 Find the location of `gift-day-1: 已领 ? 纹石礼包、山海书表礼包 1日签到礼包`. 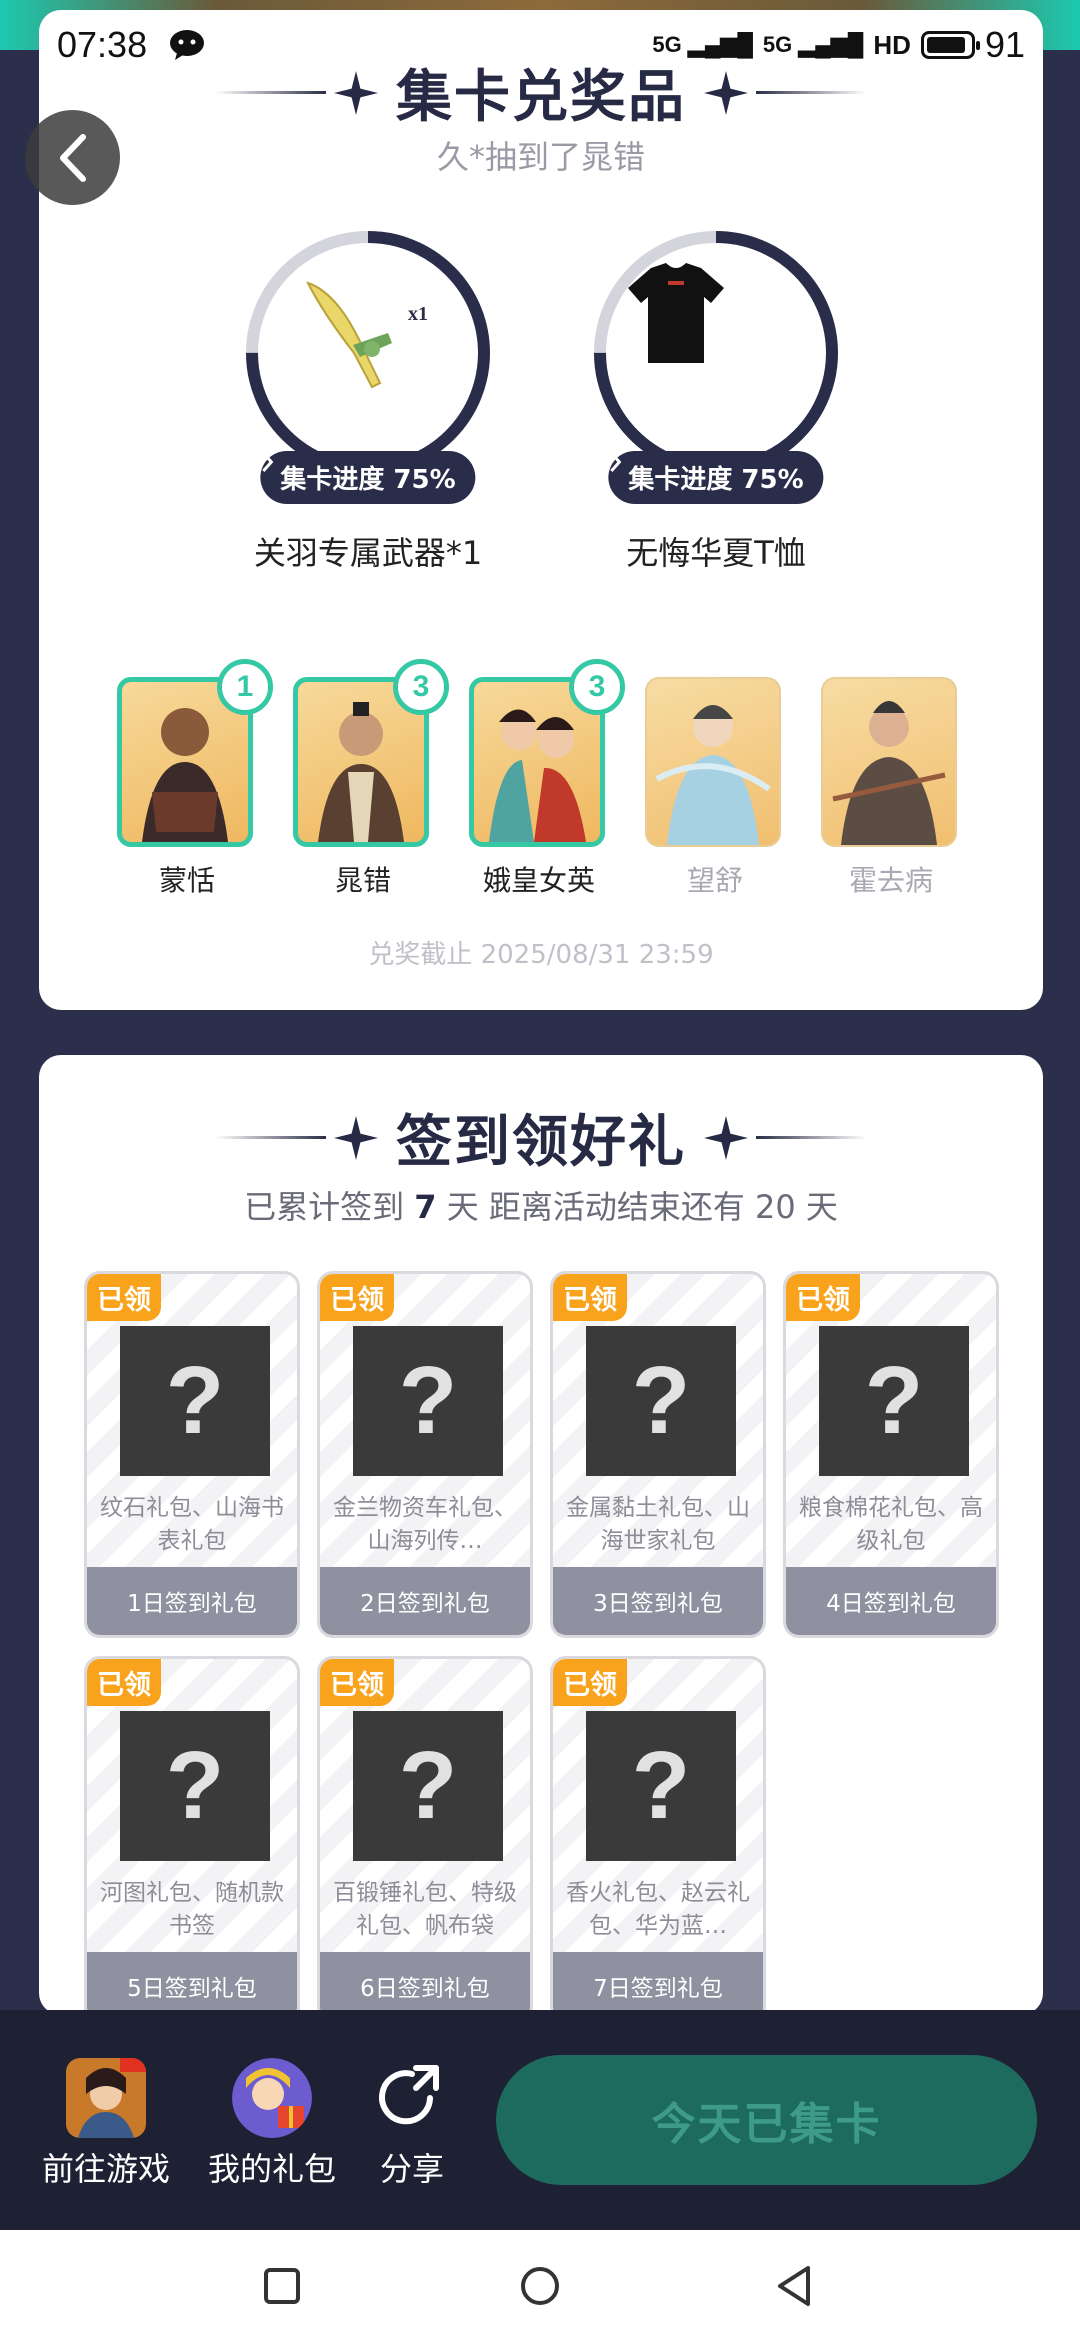

gift-day-1: 已领 ? 纹石礼包、山海书表礼包 1日签到礼包 is located at coordinates (192, 1454).